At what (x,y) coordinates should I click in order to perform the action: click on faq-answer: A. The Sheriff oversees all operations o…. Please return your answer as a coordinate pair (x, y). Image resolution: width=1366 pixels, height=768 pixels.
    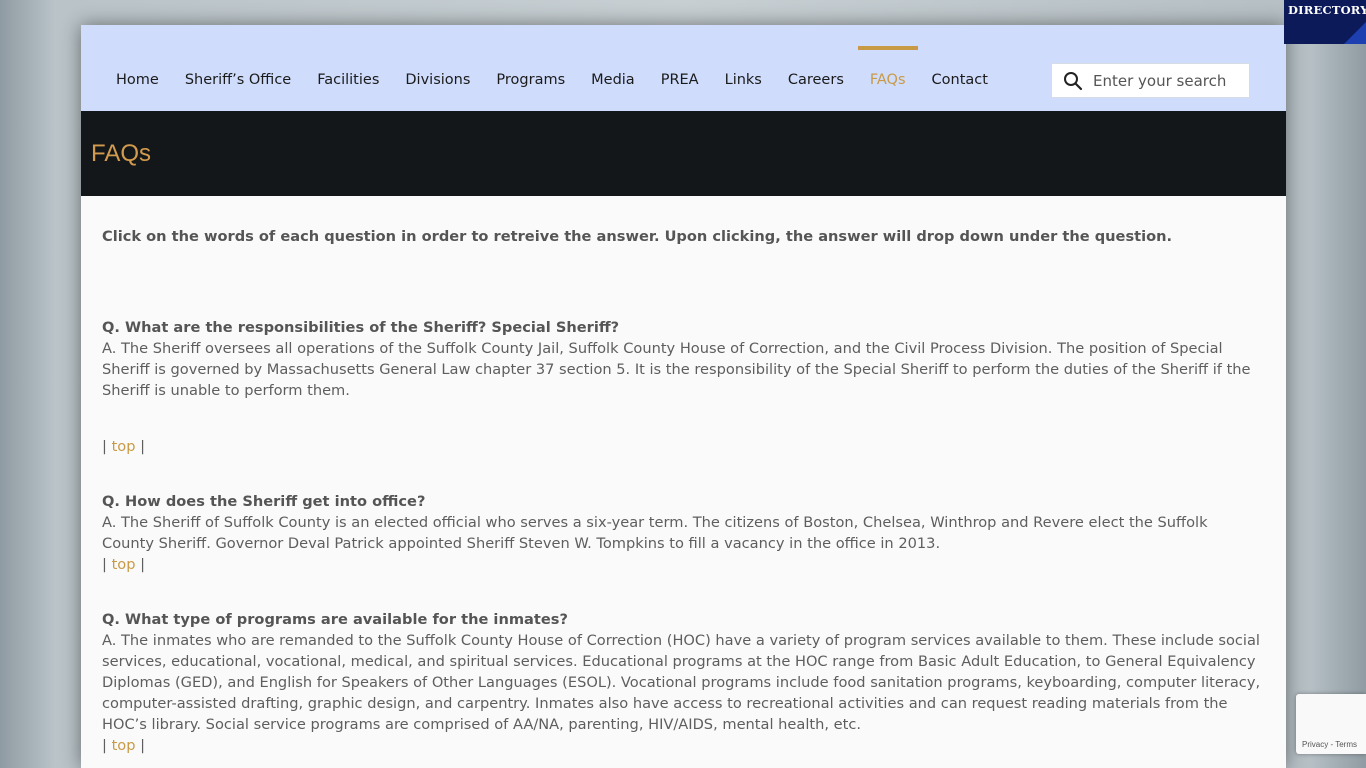
    Looking at the image, I should click on (676, 369).